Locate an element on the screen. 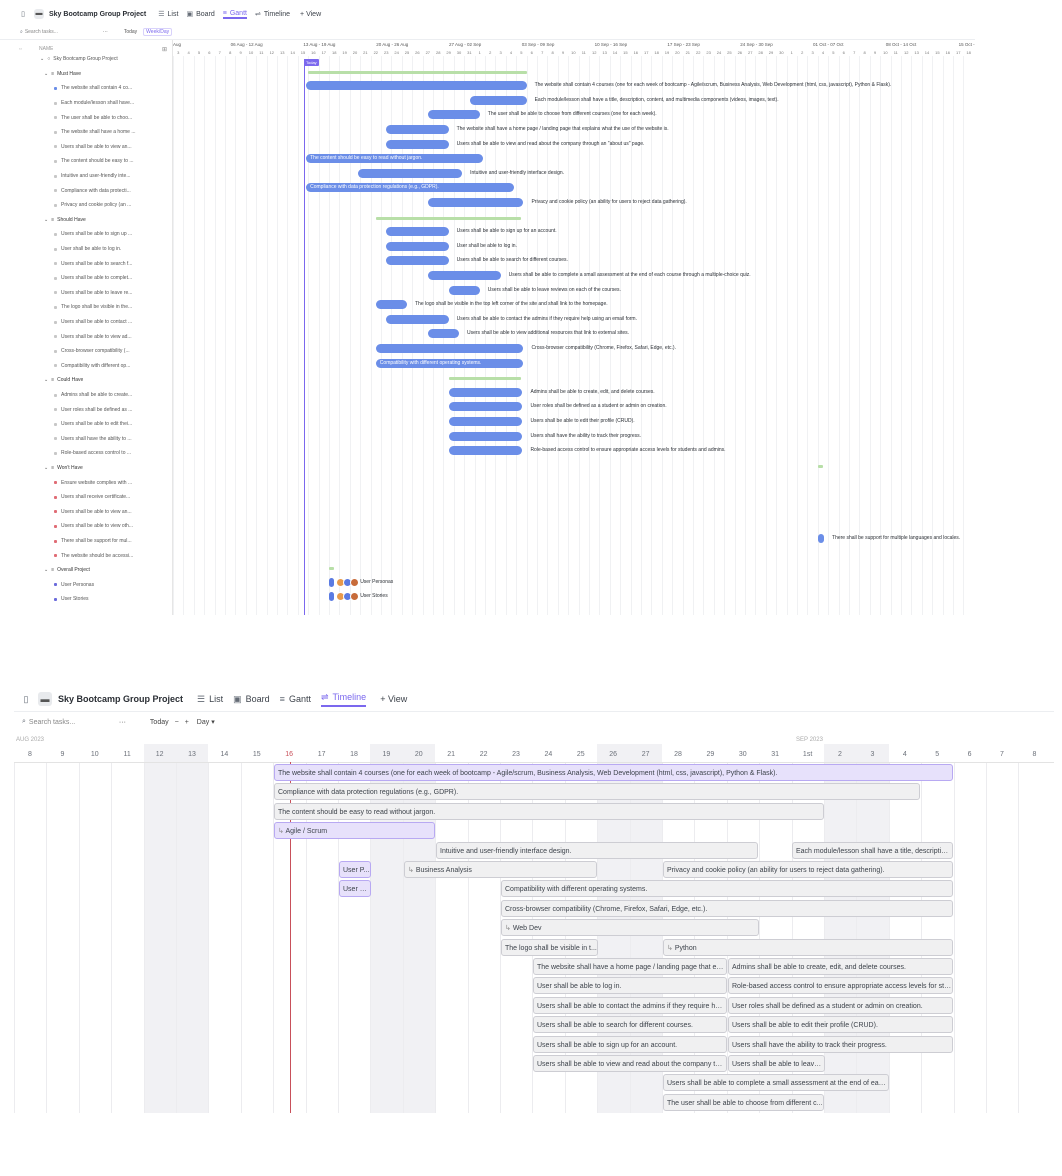 The image size is (1062, 1176). task-row: User shall be able to log in. is located at coordinates (87, 249).